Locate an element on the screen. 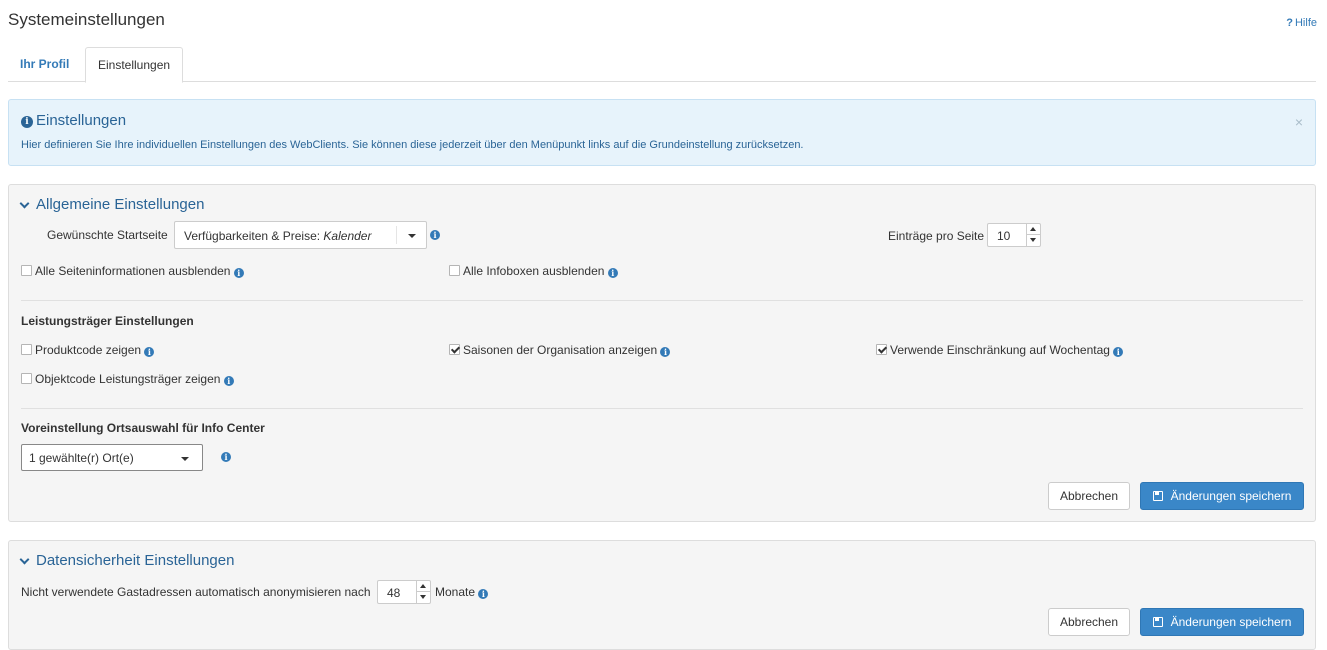 The width and height of the screenshot is (1327, 650). start-page-select: Verfügbarkeiten & Preise: Kalender is located at coordinates (300, 235).